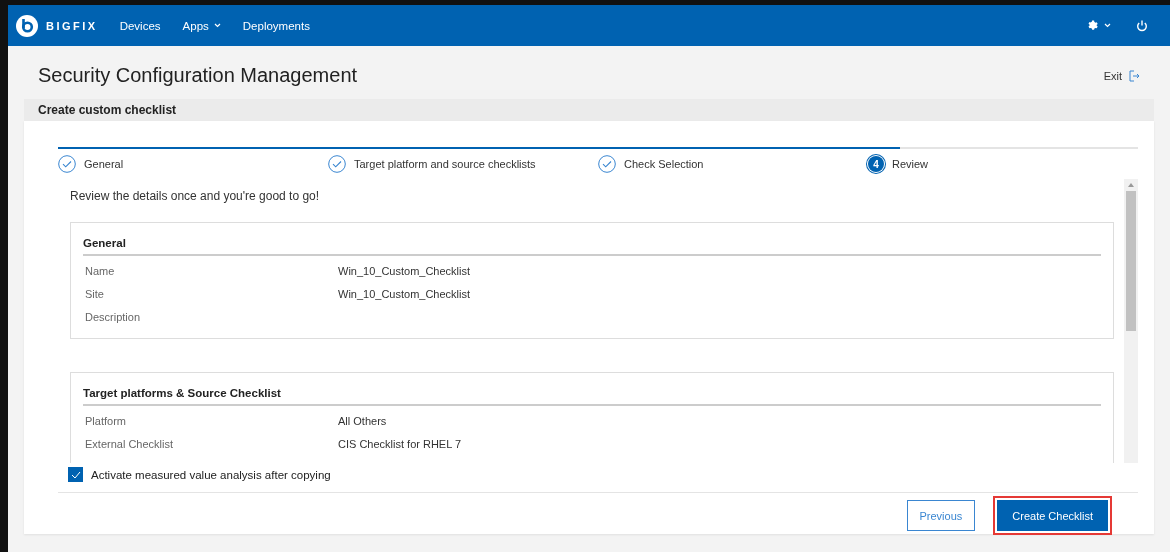 This screenshot has width=1170, height=552. What do you see at coordinates (211, 474) in the screenshot?
I see `checkbox-label: Activate measured value analysis after copying` at bounding box center [211, 474].